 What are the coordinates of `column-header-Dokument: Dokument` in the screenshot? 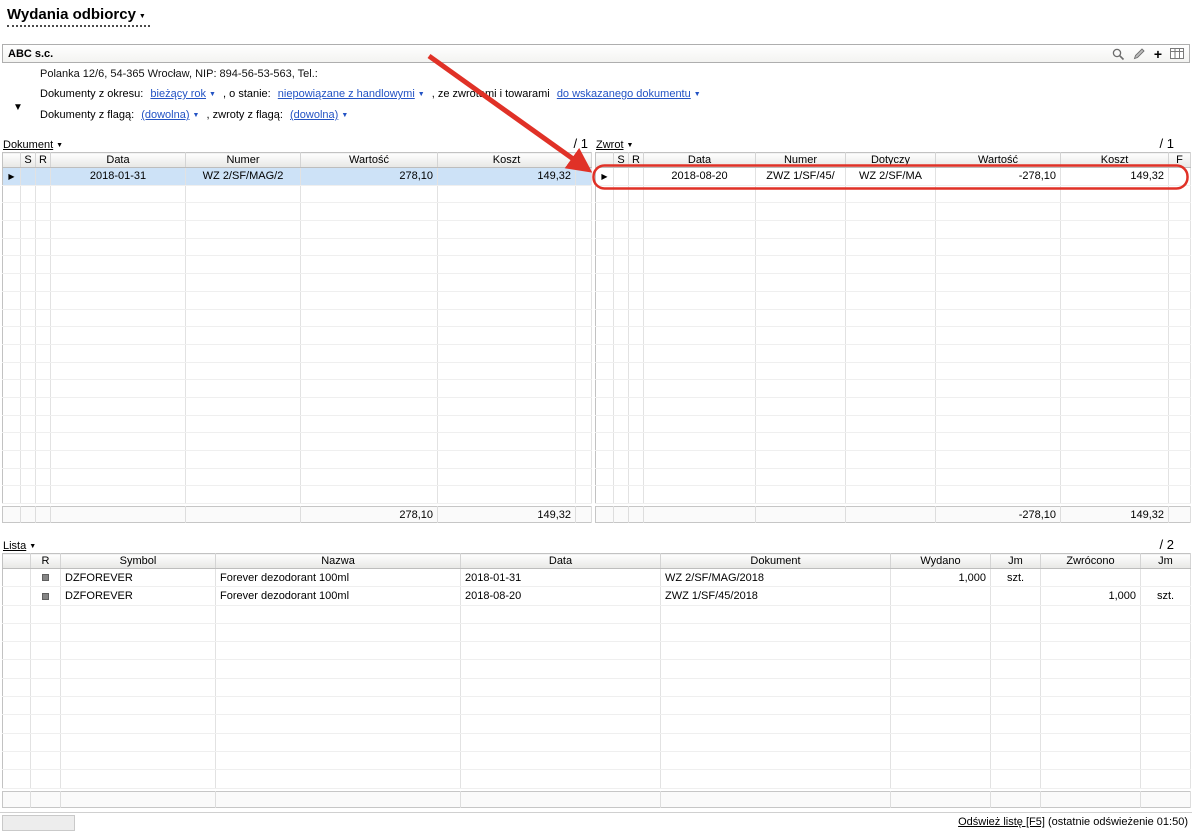 It's located at (775, 561).